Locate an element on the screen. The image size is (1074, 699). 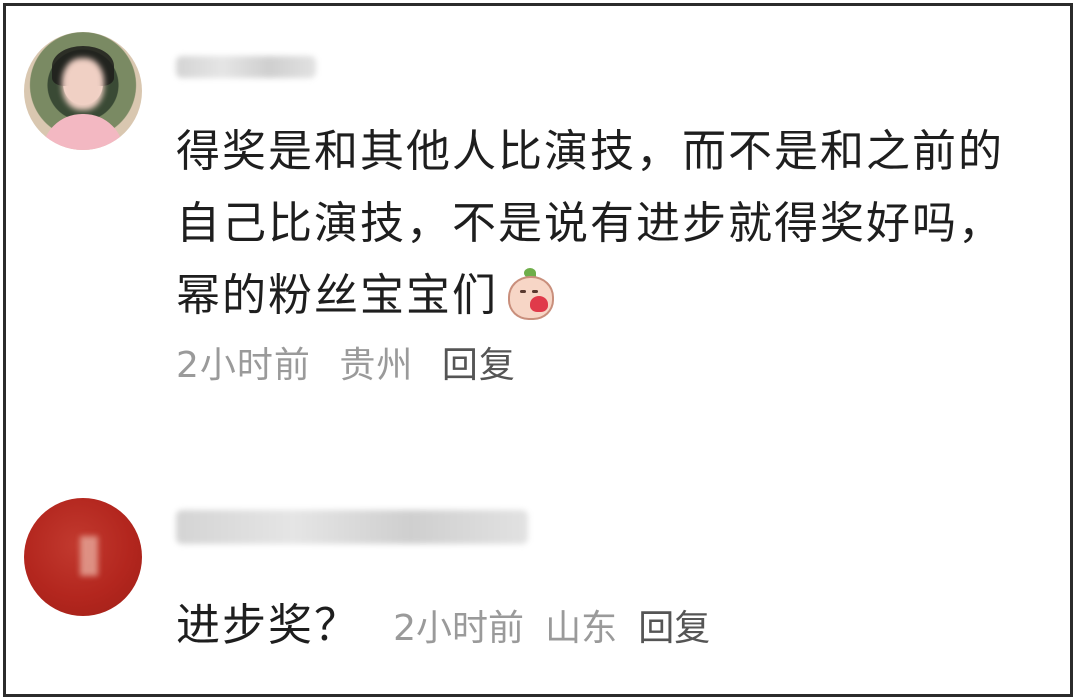
comment-meta: 2小时前 贵州 回复 is located at coordinates (354, 362).